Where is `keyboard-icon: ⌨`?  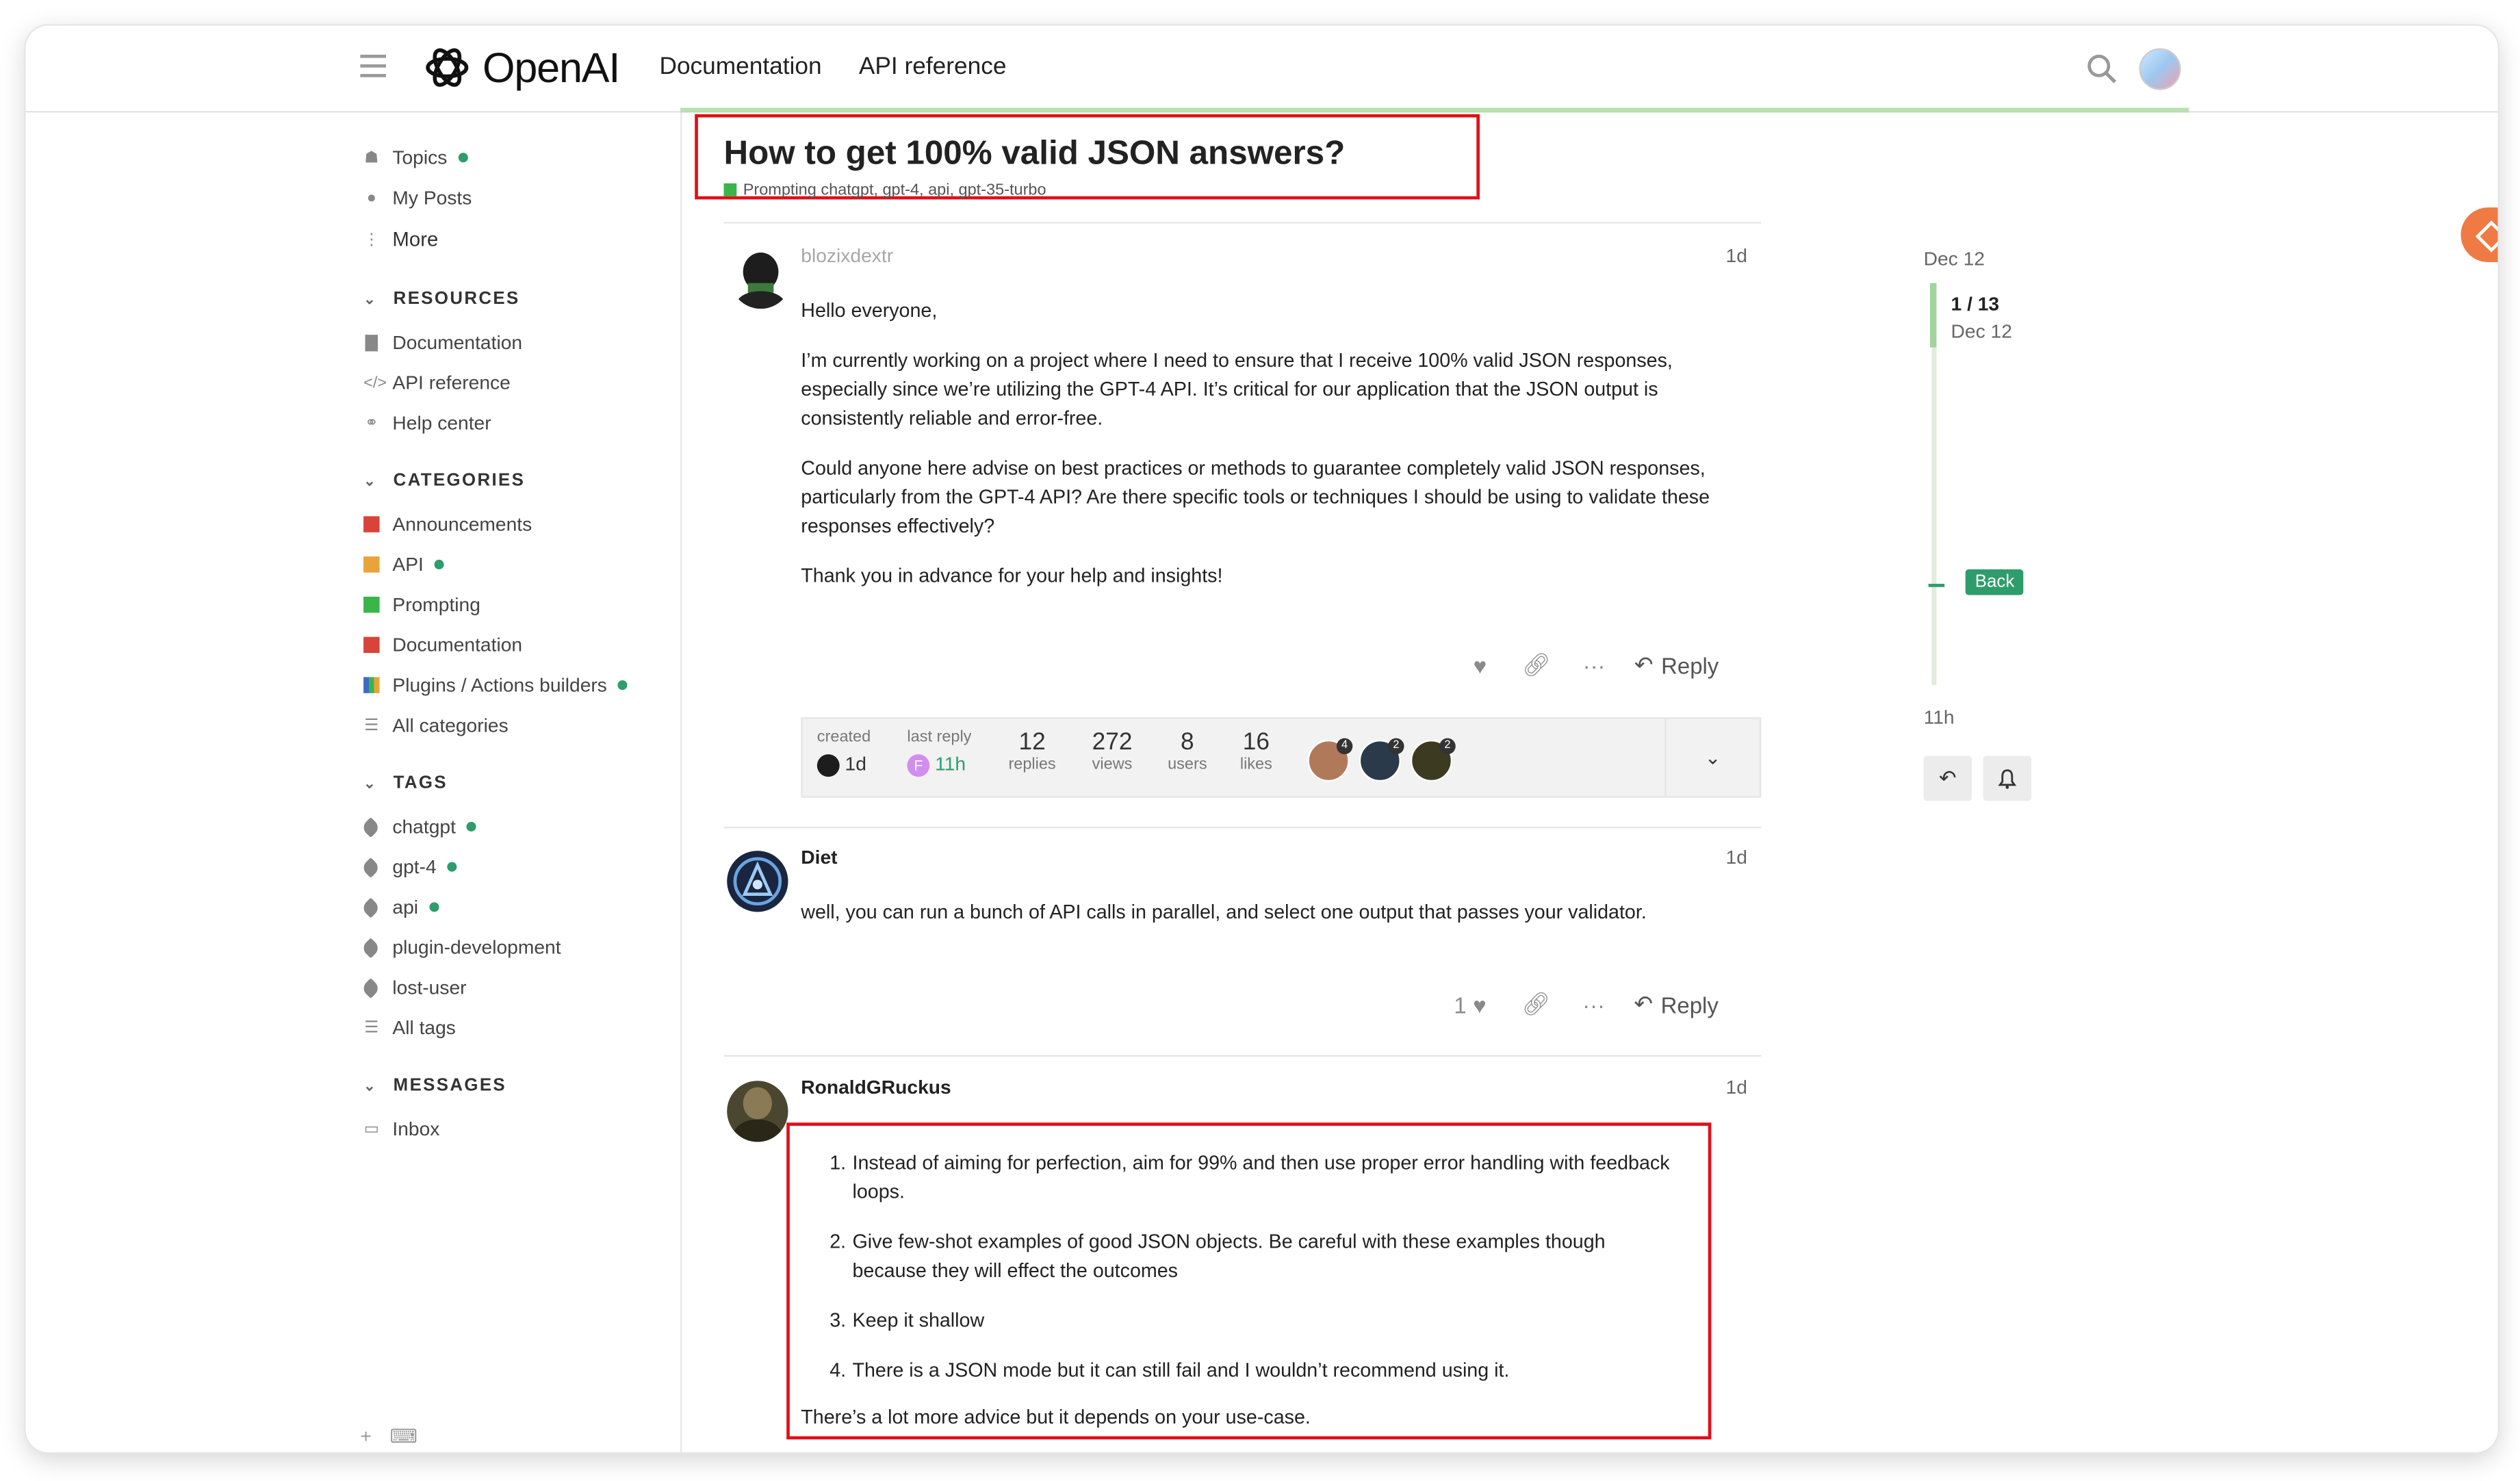
keyboard-icon: ⌨ is located at coordinates (404, 1436).